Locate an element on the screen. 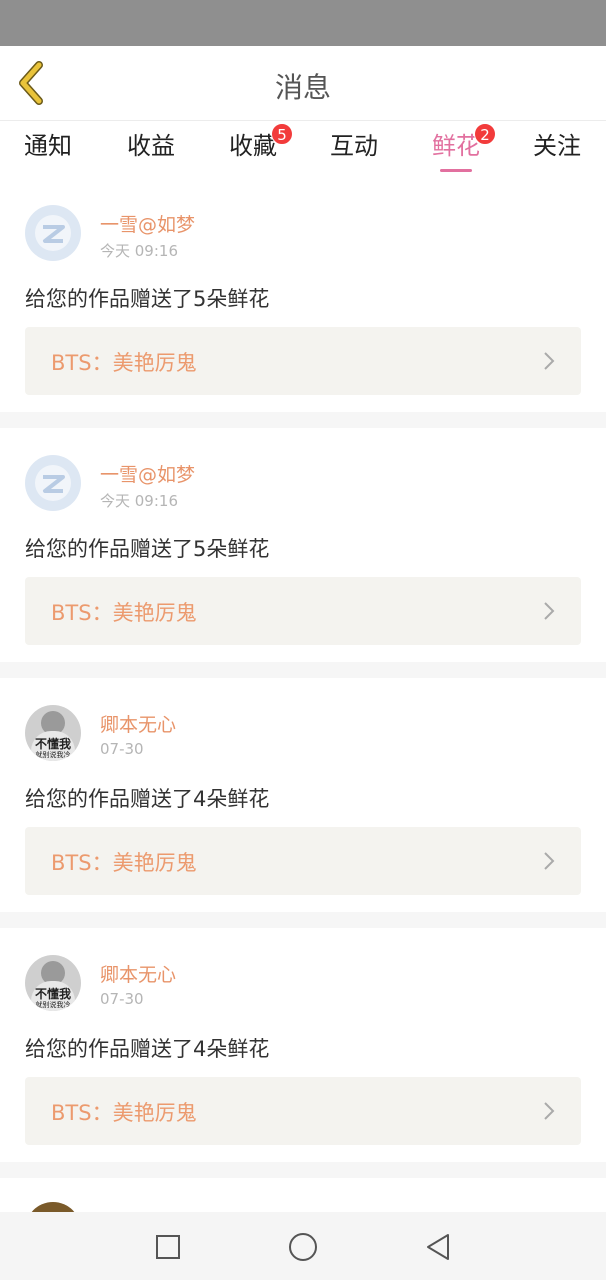 The image size is (606, 1280). circle-icon is located at coordinates (303, 1247).